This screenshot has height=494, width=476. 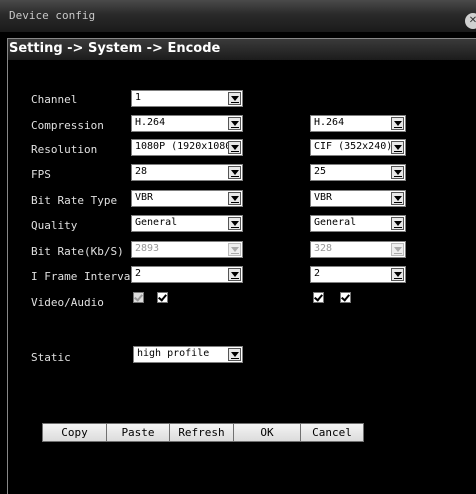 I want to click on iframe-interval-label: I Frame Interval, so click(x=84, y=276).